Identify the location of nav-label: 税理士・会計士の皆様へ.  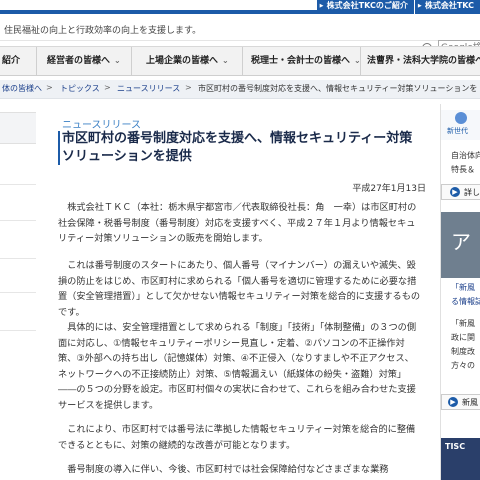
(301, 61).